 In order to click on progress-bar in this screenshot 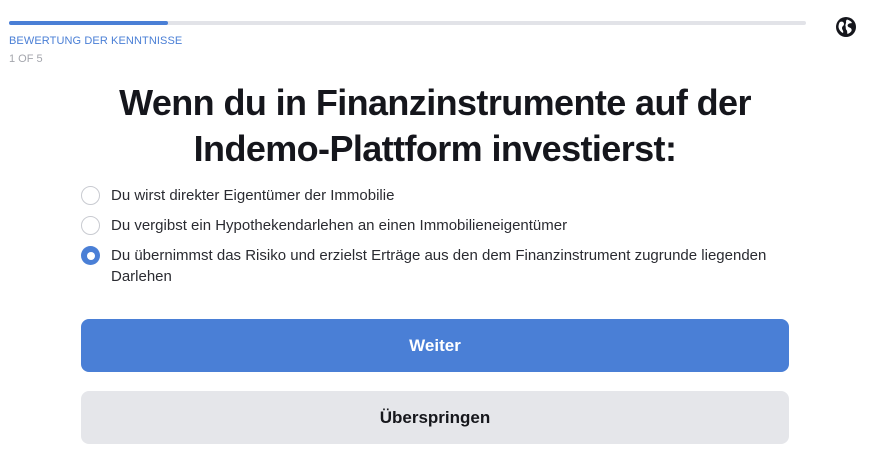, I will do `click(407, 23)`.